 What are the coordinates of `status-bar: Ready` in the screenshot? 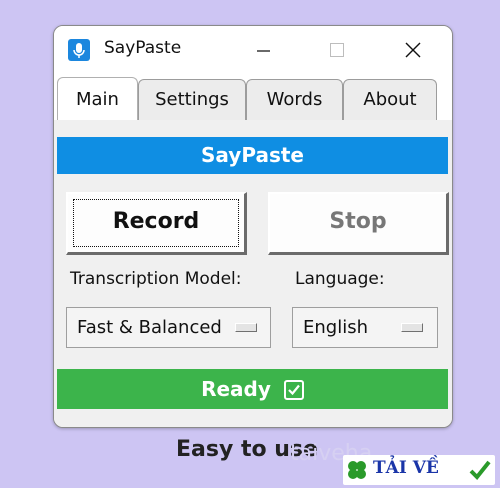 It's located at (252, 389).